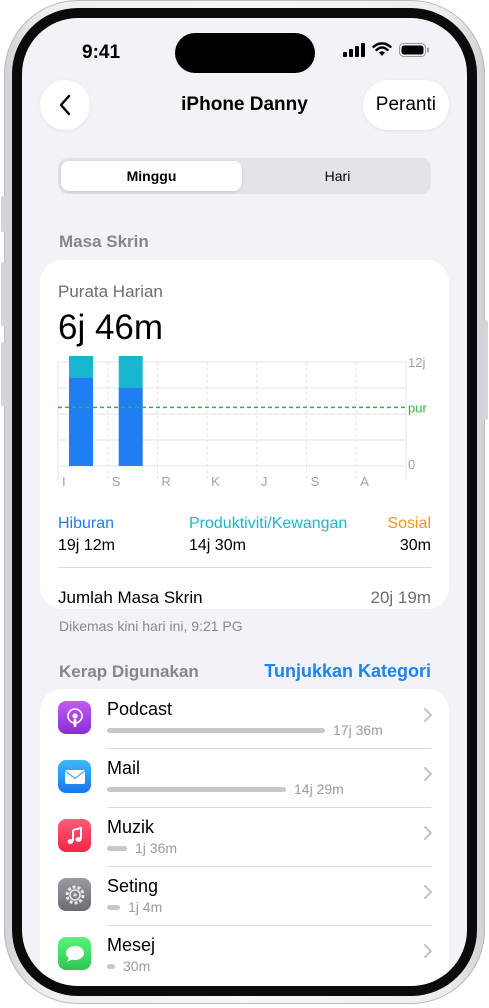 This screenshot has height=1008, width=489. What do you see at coordinates (86, 545) in the screenshot?
I see `category-entertainment-time: 19j 12m` at bounding box center [86, 545].